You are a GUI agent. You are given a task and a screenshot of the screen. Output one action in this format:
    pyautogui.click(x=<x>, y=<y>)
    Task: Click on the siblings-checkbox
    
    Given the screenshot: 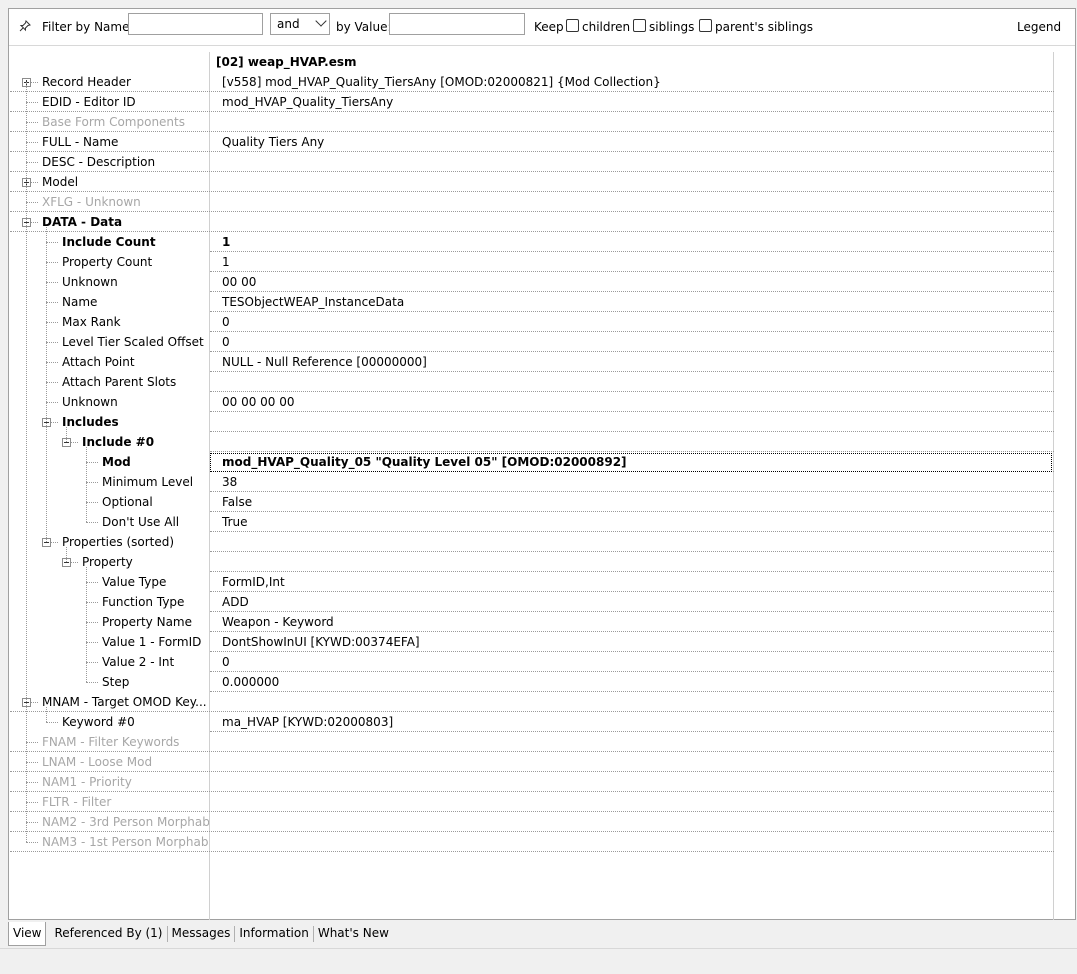 What is the action you would take?
    pyautogui.click(x=639, y=25)
    